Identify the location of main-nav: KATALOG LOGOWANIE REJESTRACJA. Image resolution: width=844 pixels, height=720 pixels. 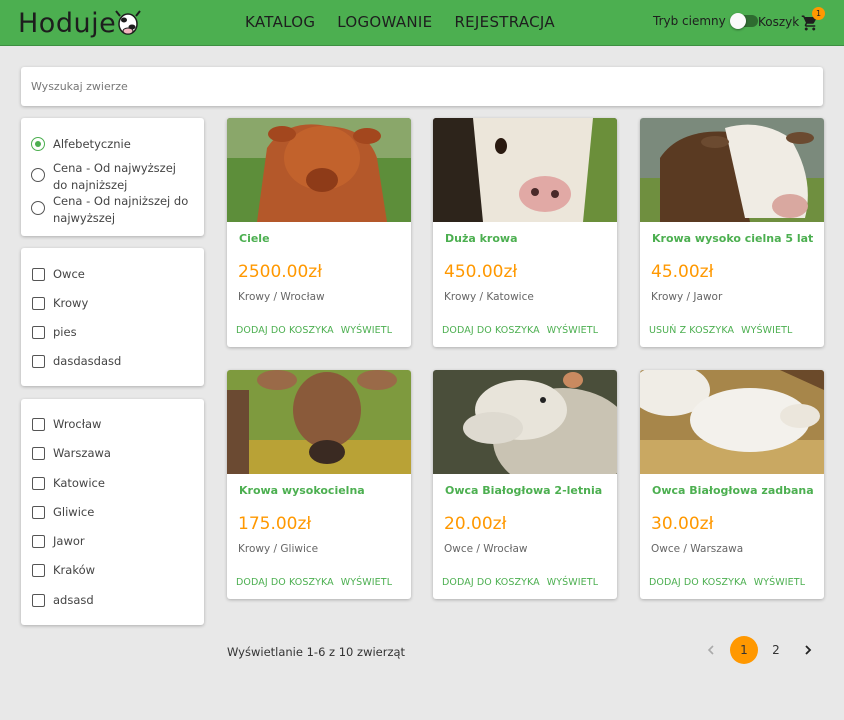
(400, 22).